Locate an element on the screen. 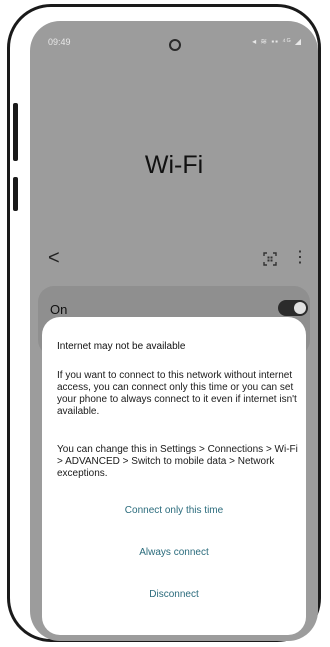  always-connect-button: Always connect is located at coordinates (174, 552).